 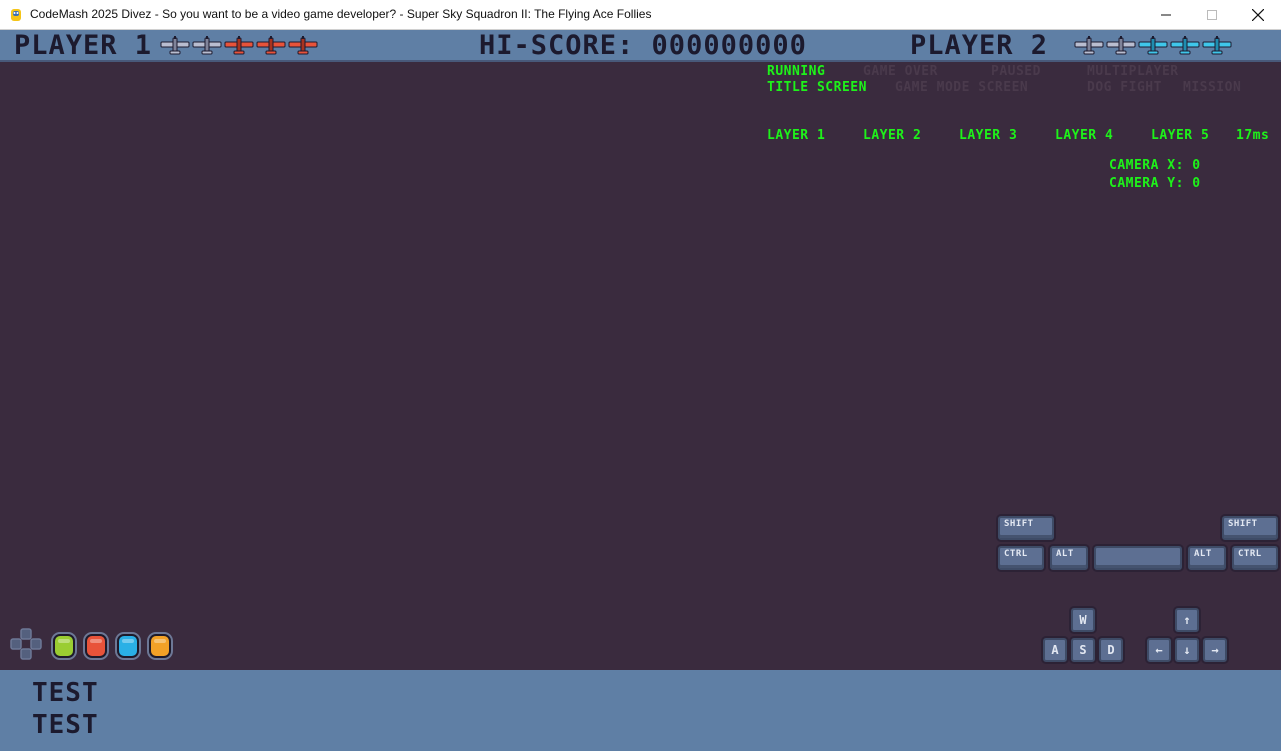 What do you see at coordinates (643, 45) in the screenshot?
I see `hiscore-label: HI-SCORE: 000000000` at bounding box center [643, 45].